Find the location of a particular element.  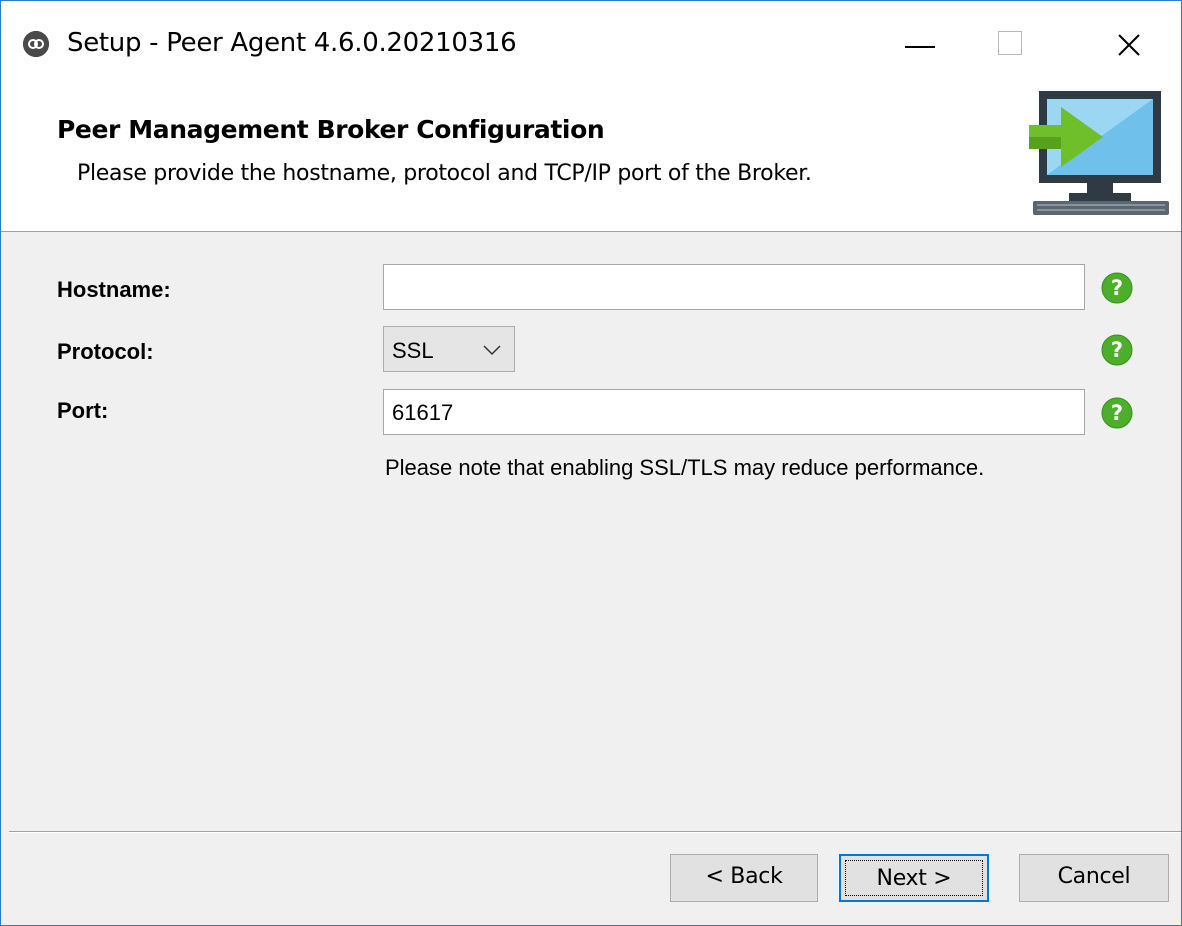

close-icon is located at coordinates (1129, 45).